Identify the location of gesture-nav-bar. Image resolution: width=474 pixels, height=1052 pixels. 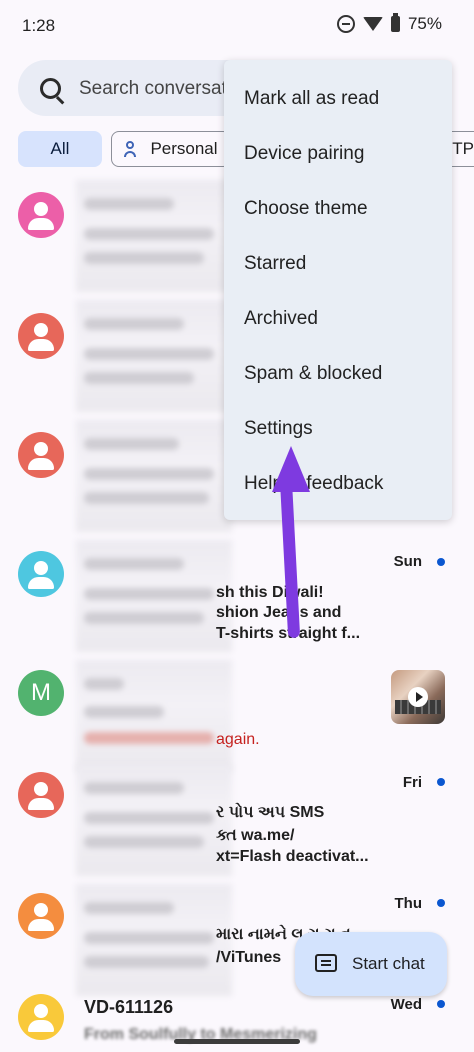
(237, 1041).